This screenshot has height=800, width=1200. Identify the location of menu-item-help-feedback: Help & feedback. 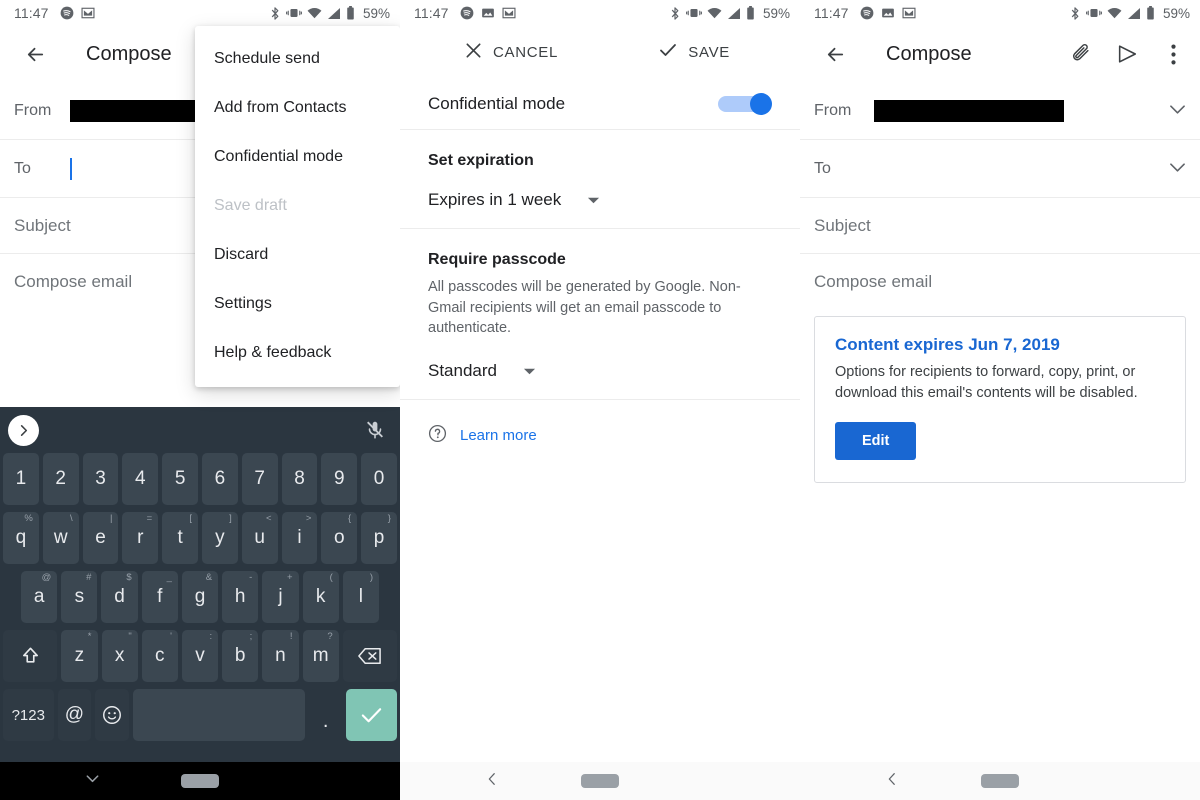
(297, 352).